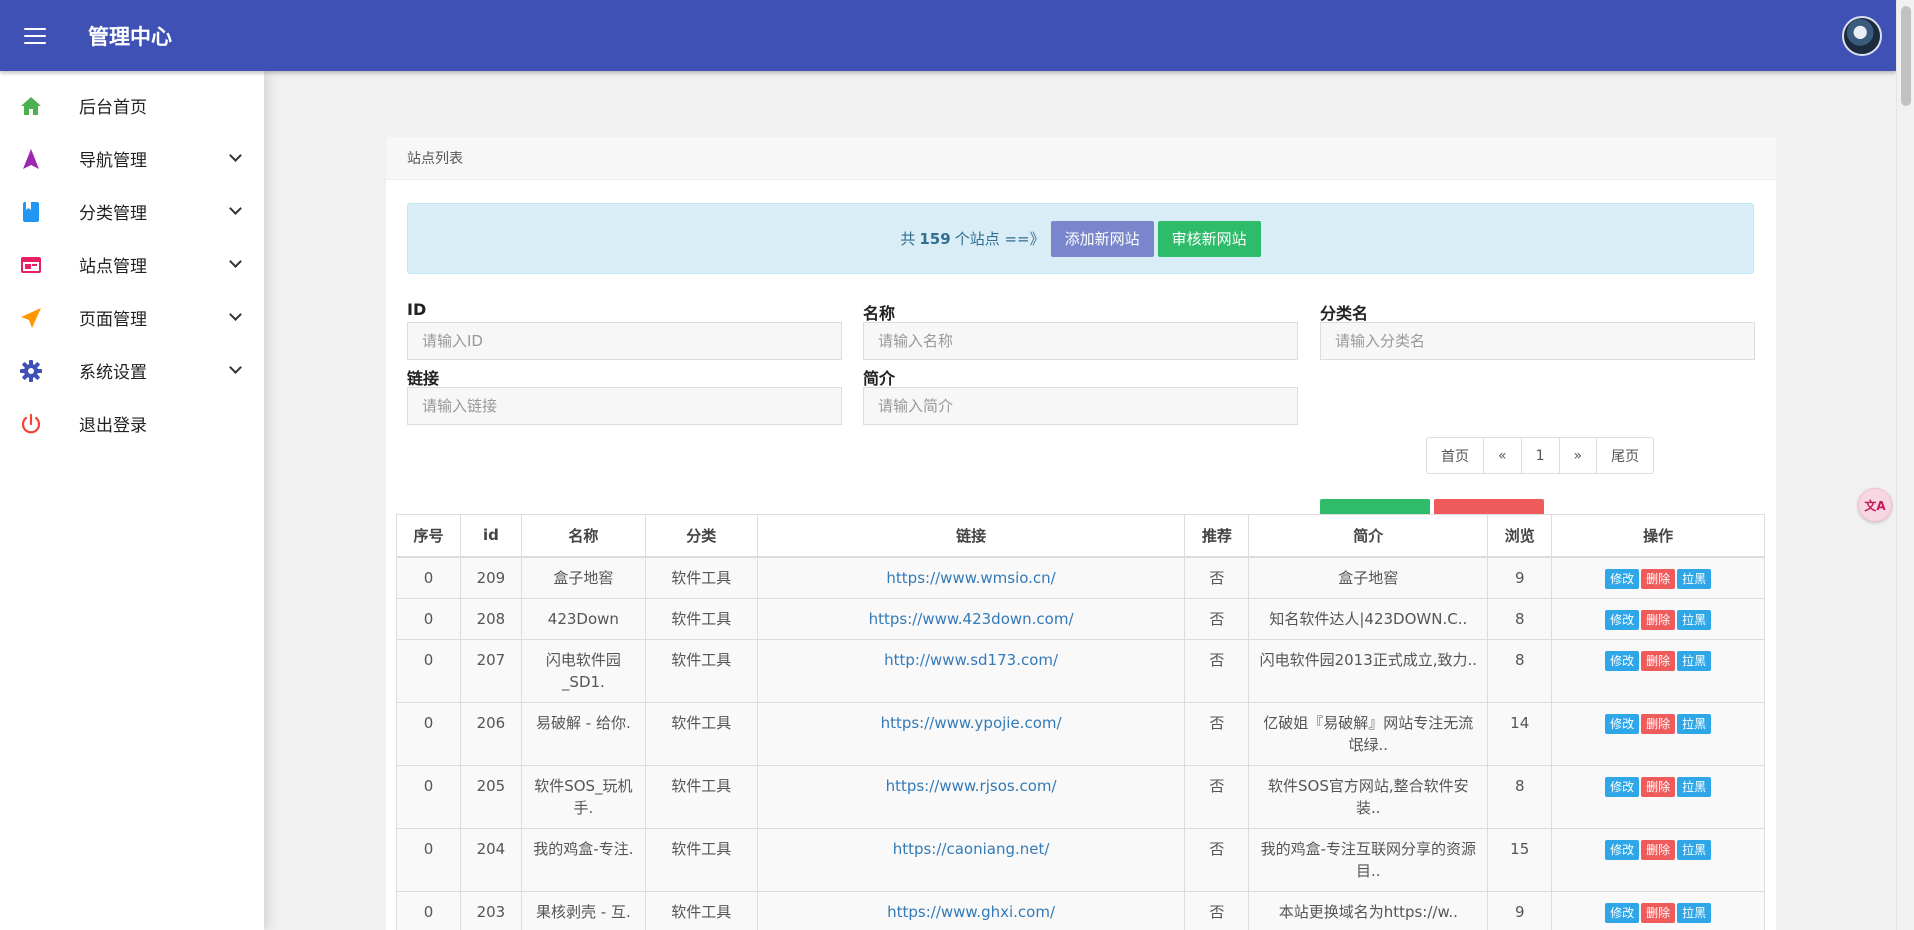  I want to click on intro-input, so click(1080, 406).